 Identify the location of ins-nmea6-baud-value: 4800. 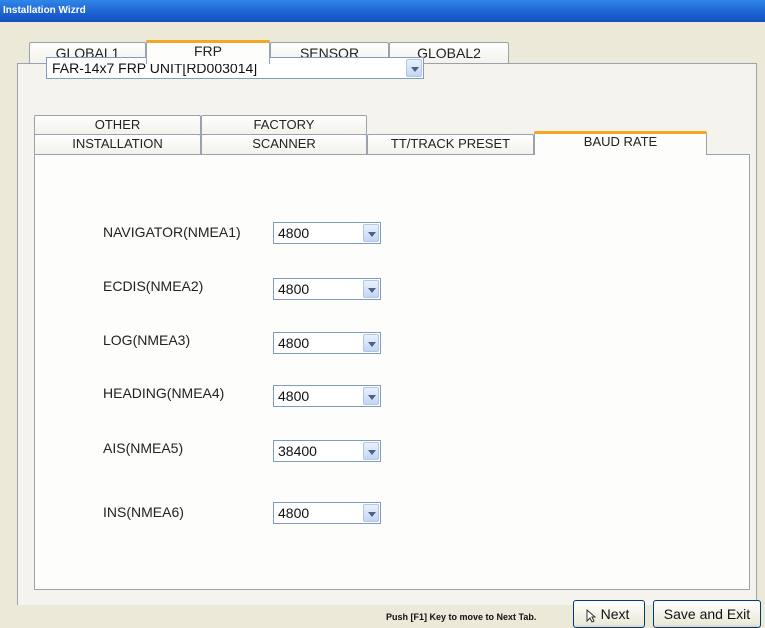
(294, 513).